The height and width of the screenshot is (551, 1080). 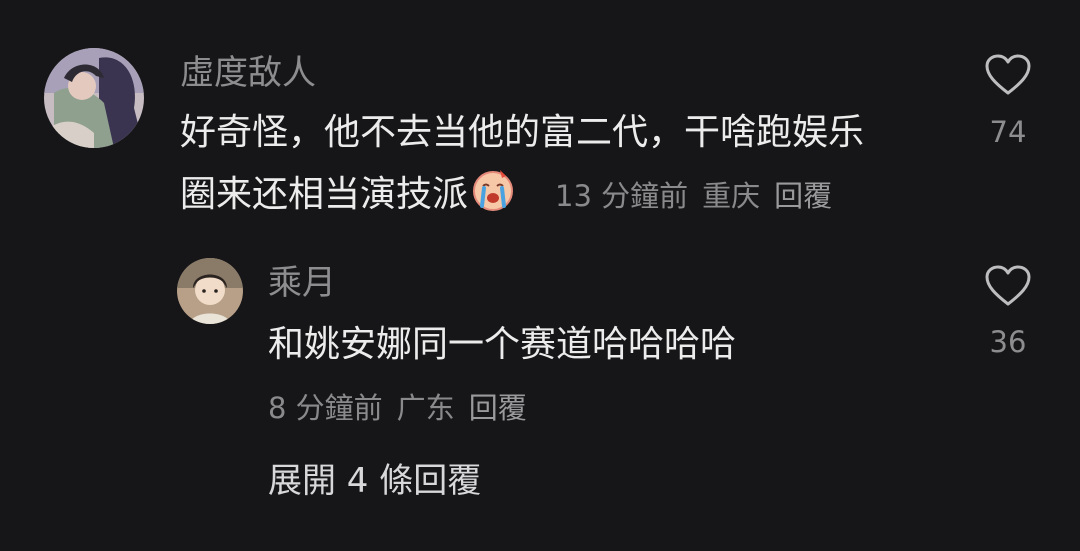 I want to click on comment-text-line2-content: 圈来还相当演技派, so click(x=324, y=194).